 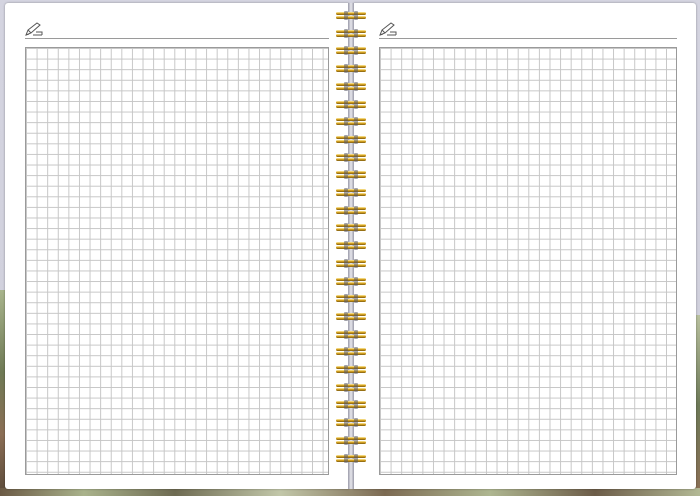 What do you see at coordinates (528, 31) in the screenshot?
I see `right-page-header` at bounding box center [528, 31].